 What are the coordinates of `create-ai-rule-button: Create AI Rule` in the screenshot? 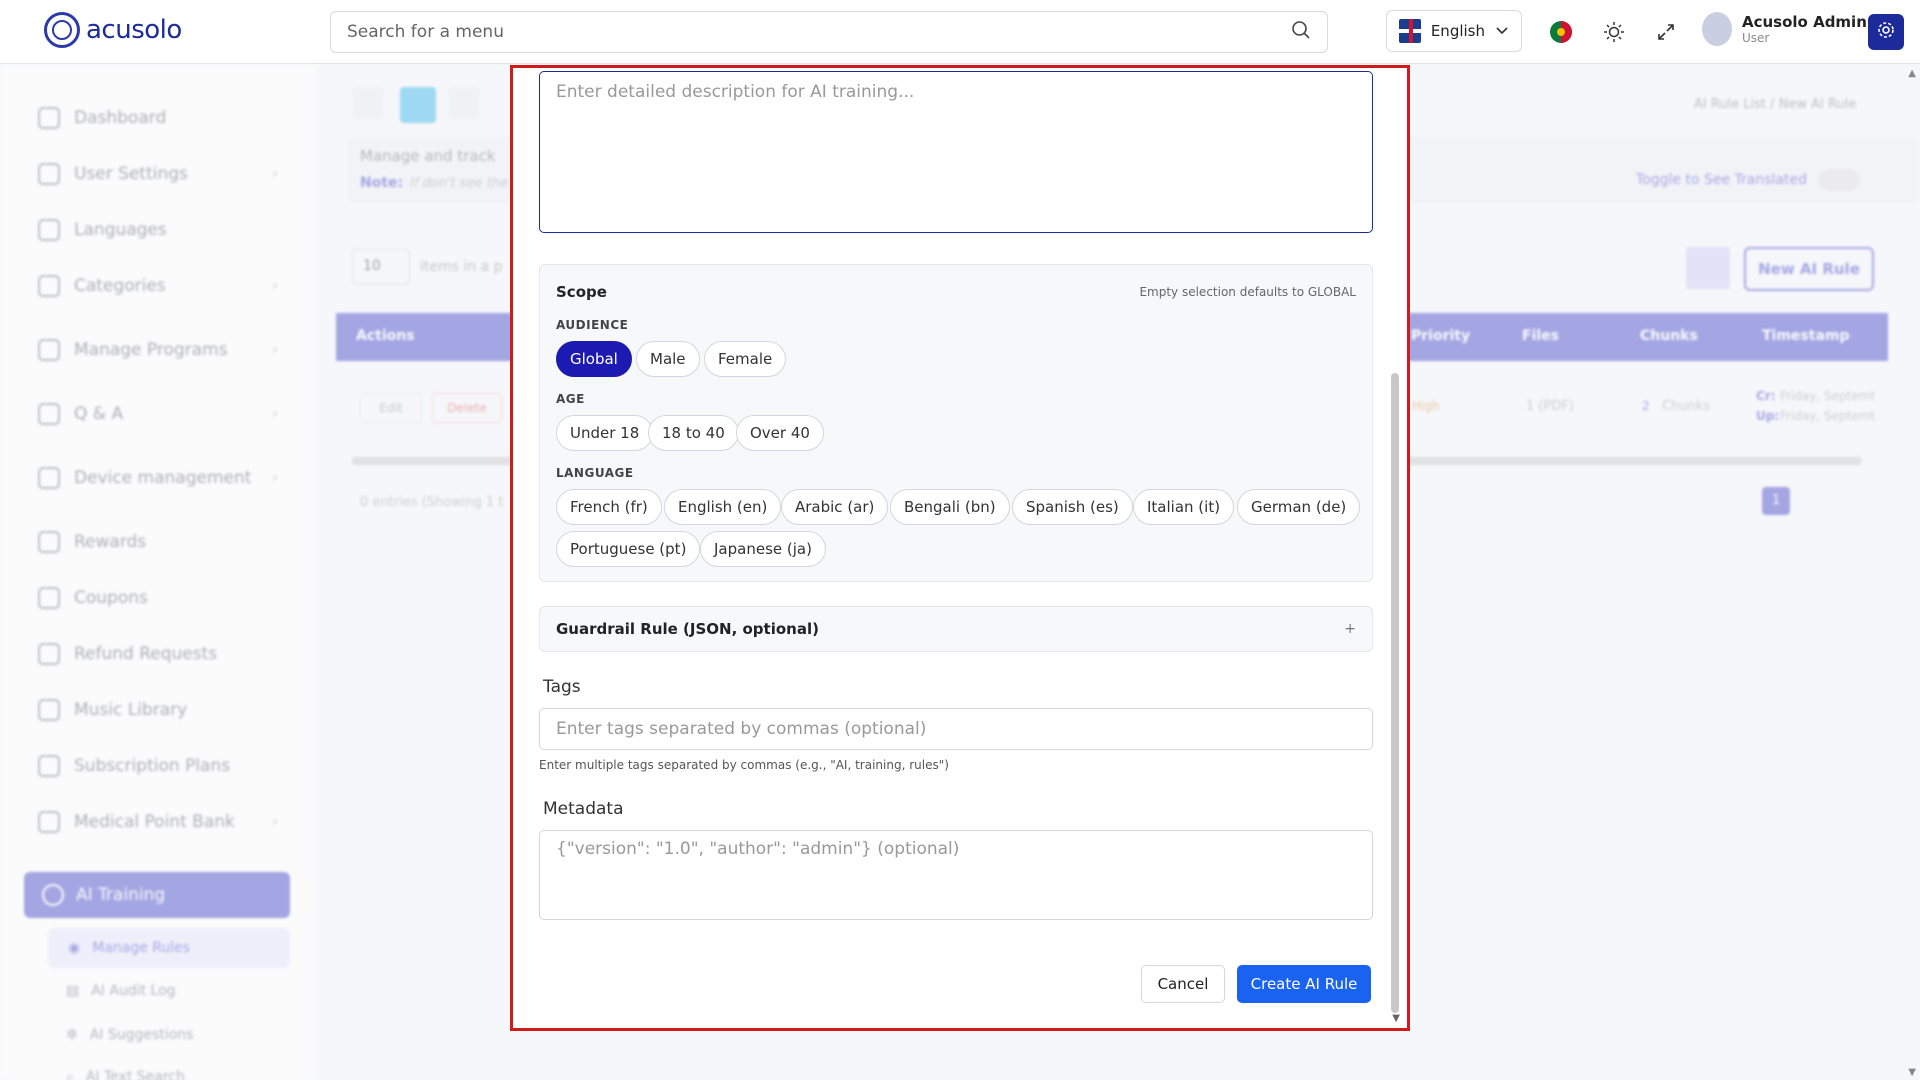 It's located at (1304, 984).